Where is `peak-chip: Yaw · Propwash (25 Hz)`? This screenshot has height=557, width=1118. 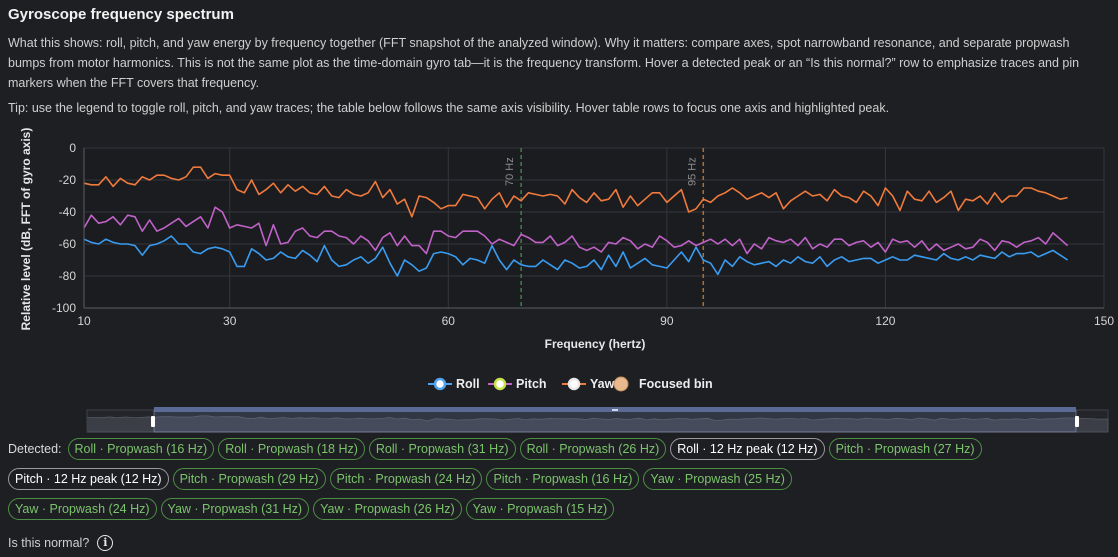 peak-chip: Yaw · Propwash (25 Hz) is located at coordinates (717, 479).